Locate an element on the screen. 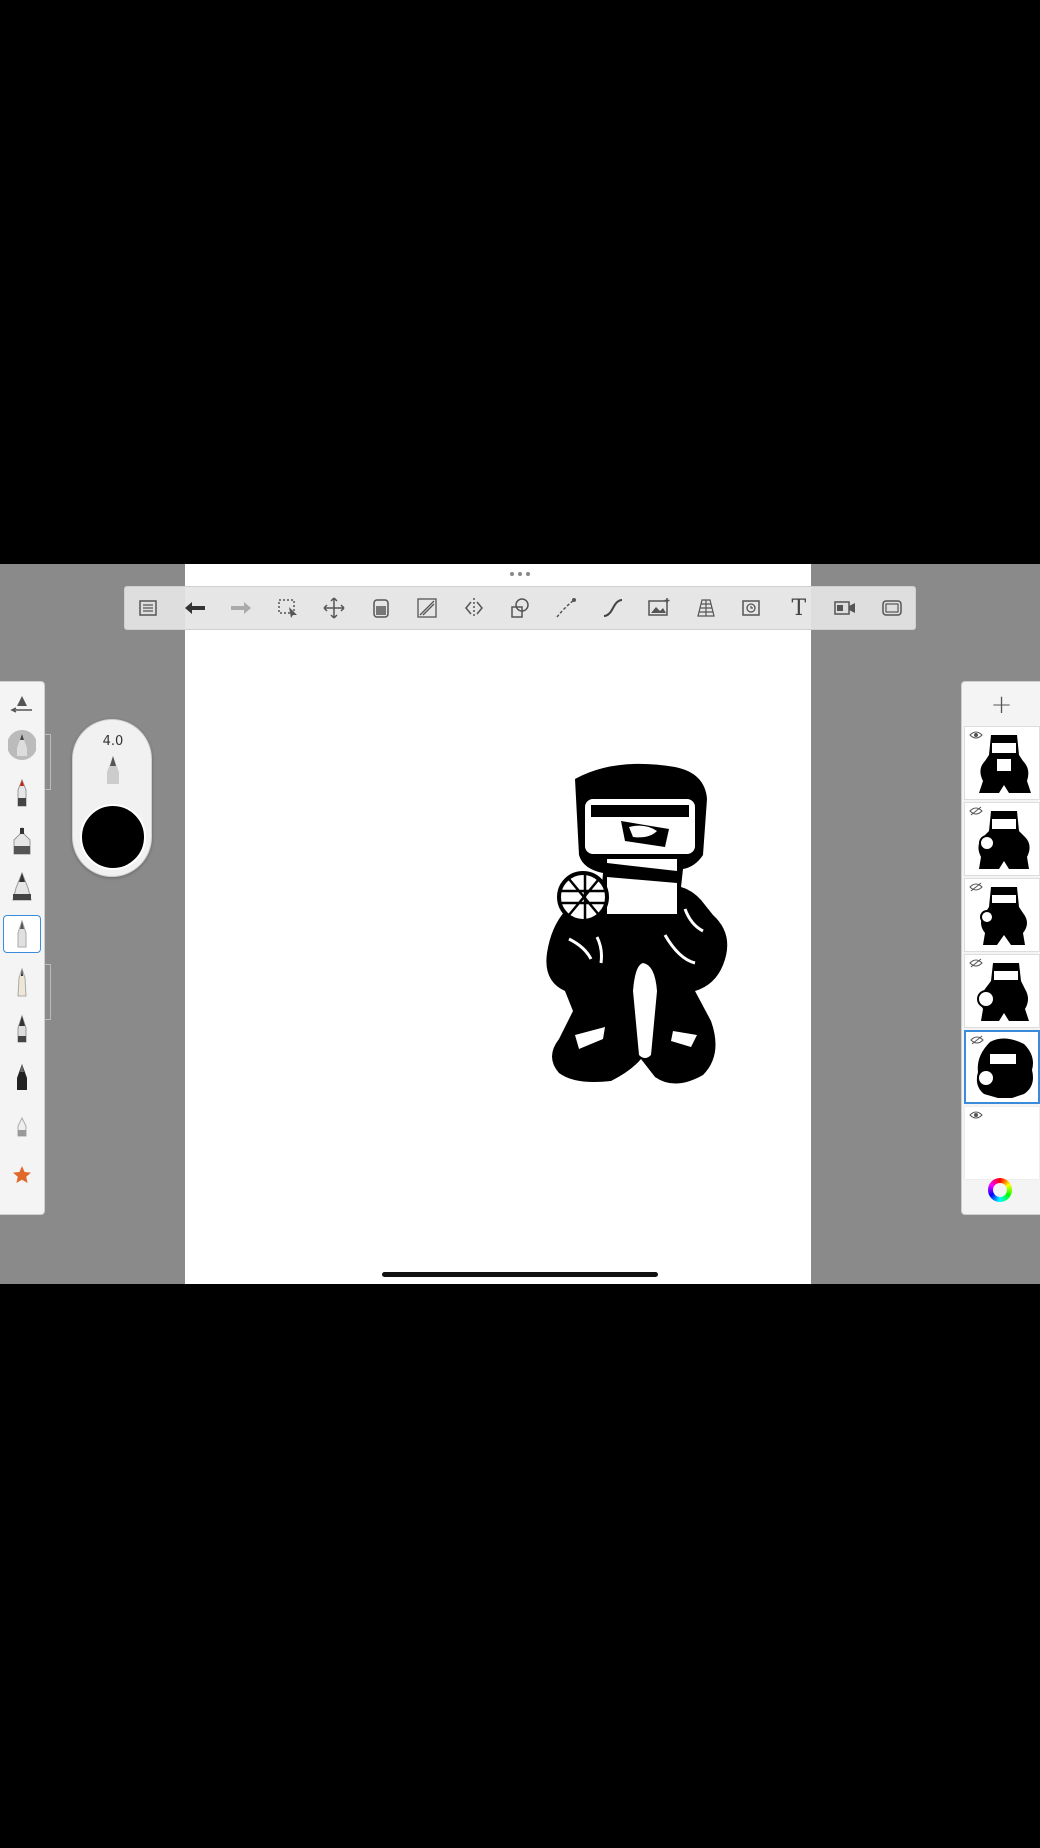  record-icon is located at coordinates (845, 608).